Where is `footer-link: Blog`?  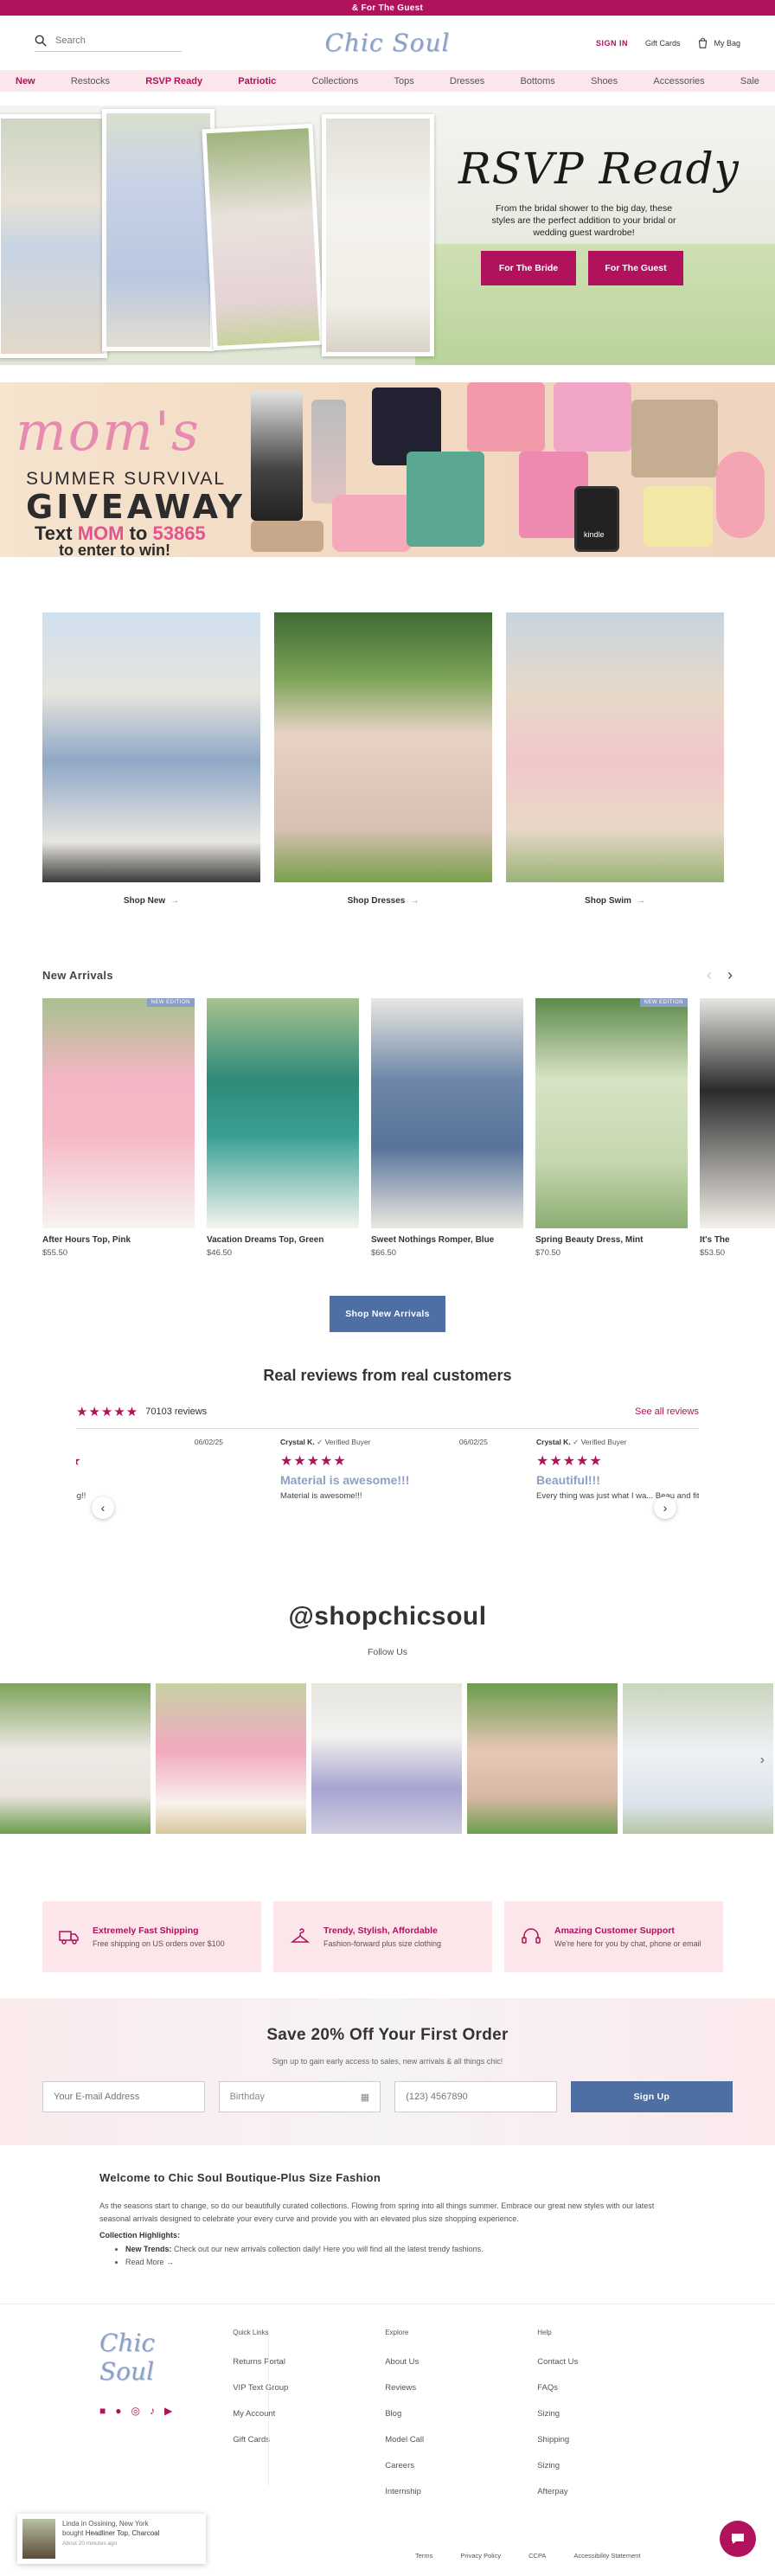 footer-link: Blog is located at coordinates (461, 2414).